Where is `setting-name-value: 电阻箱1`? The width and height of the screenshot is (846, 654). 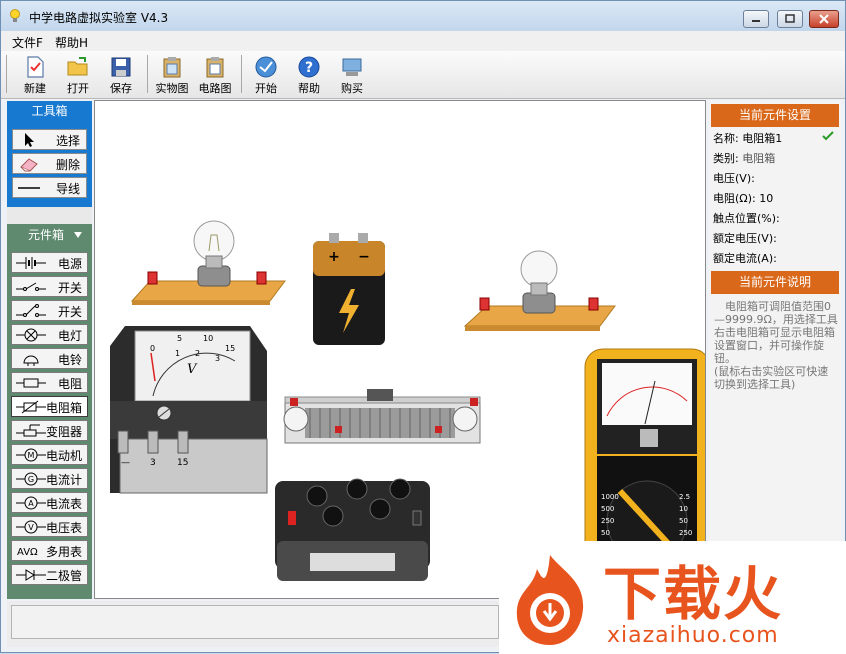
setting-name-value: 电阻箱1 is located at coordinates (762, 138).